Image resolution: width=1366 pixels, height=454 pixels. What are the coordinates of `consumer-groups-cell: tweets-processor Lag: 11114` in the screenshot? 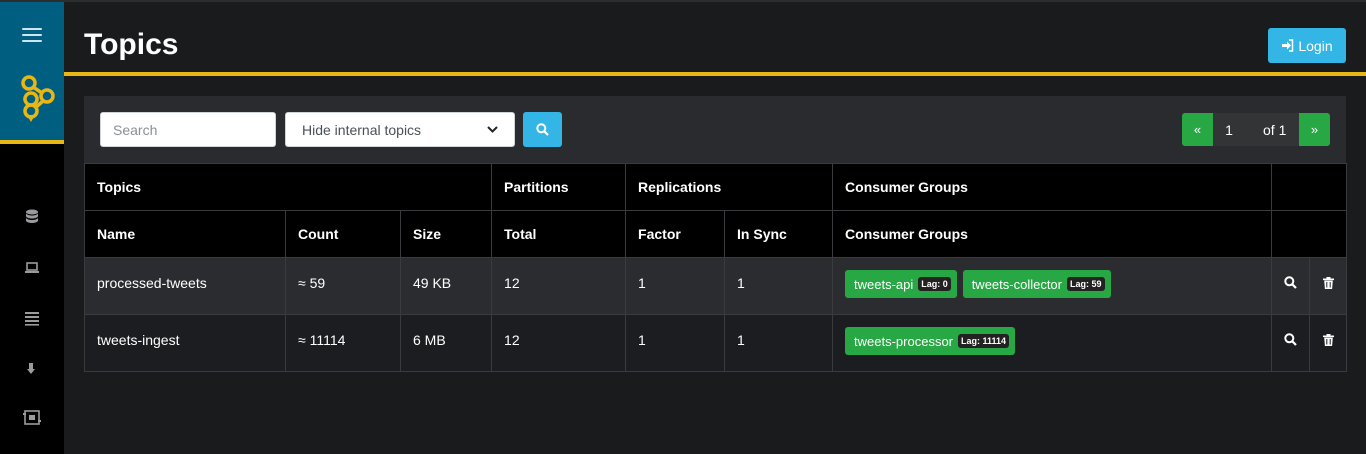 It's located at (1052, 343).